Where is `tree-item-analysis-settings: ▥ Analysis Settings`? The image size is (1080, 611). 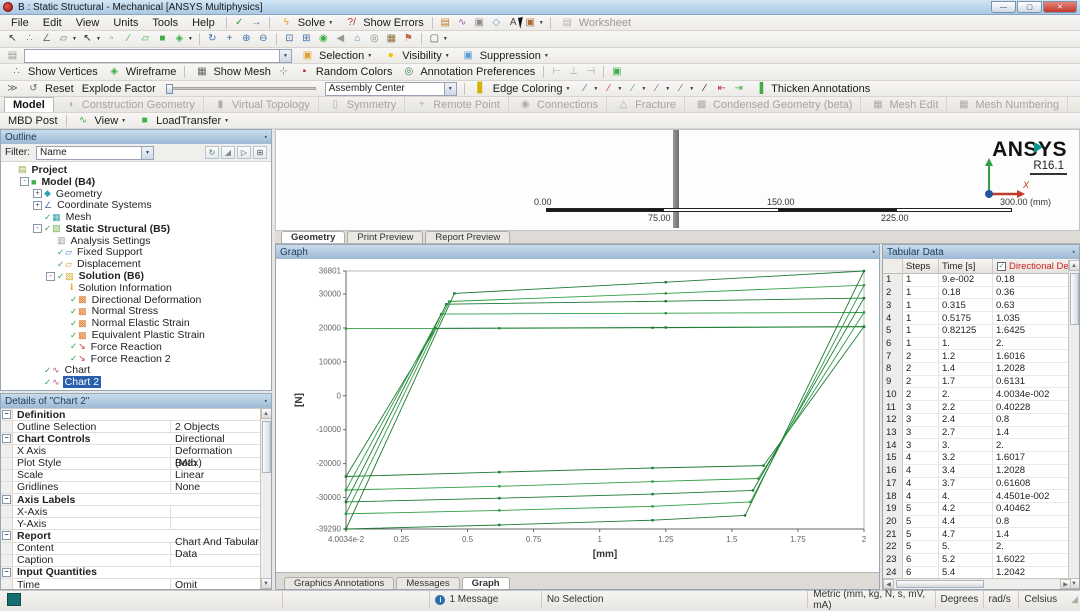 tree-item-analysis-settings: ▥ Analysis Settings is located at coordinates (137, 241).